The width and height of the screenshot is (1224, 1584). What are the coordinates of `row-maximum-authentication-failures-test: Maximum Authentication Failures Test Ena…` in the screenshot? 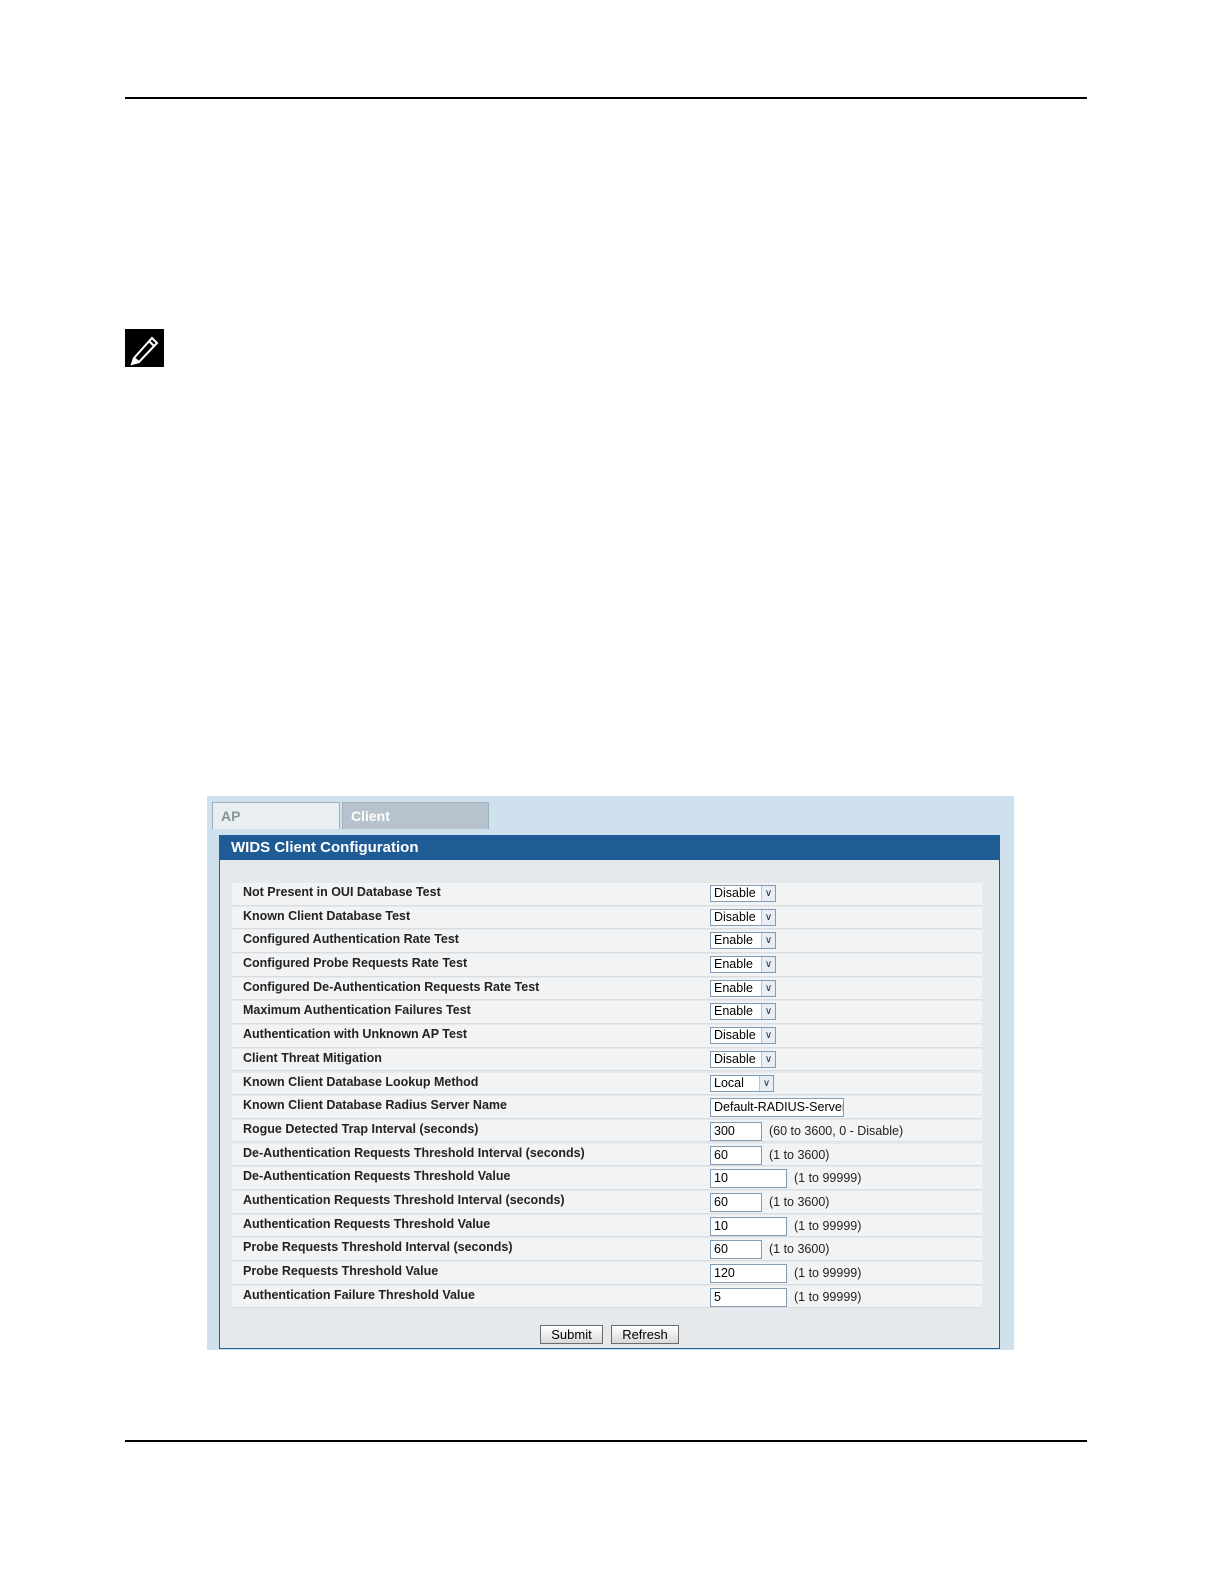 It's located at (607, 1013).